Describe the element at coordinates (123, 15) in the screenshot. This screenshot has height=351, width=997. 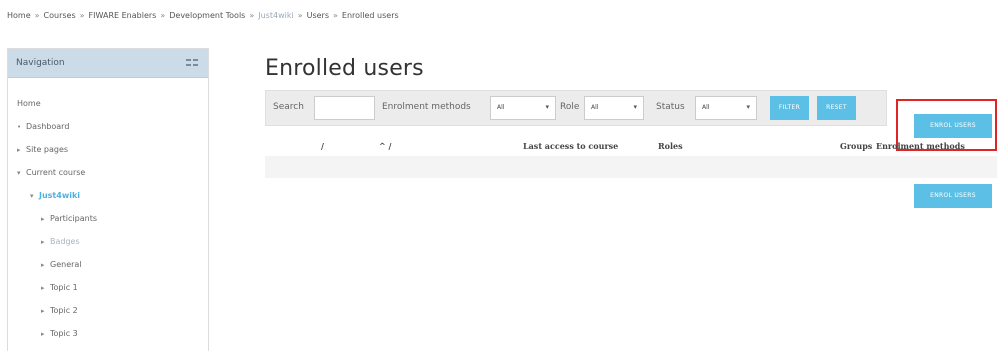
I see `breadcrumb-fiware-enablers: FIWARE Enablers` at that location.